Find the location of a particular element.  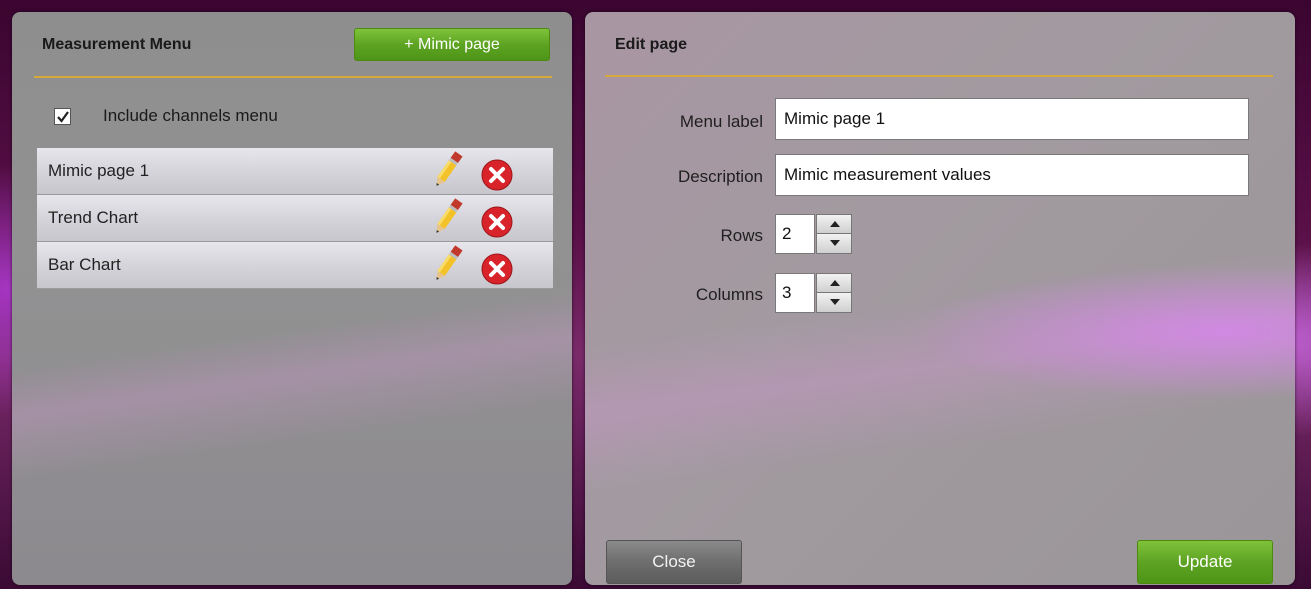

menu-items-list: Mimic page 1 Trend Chart Bar Chart is located at coordinates (295, 218).